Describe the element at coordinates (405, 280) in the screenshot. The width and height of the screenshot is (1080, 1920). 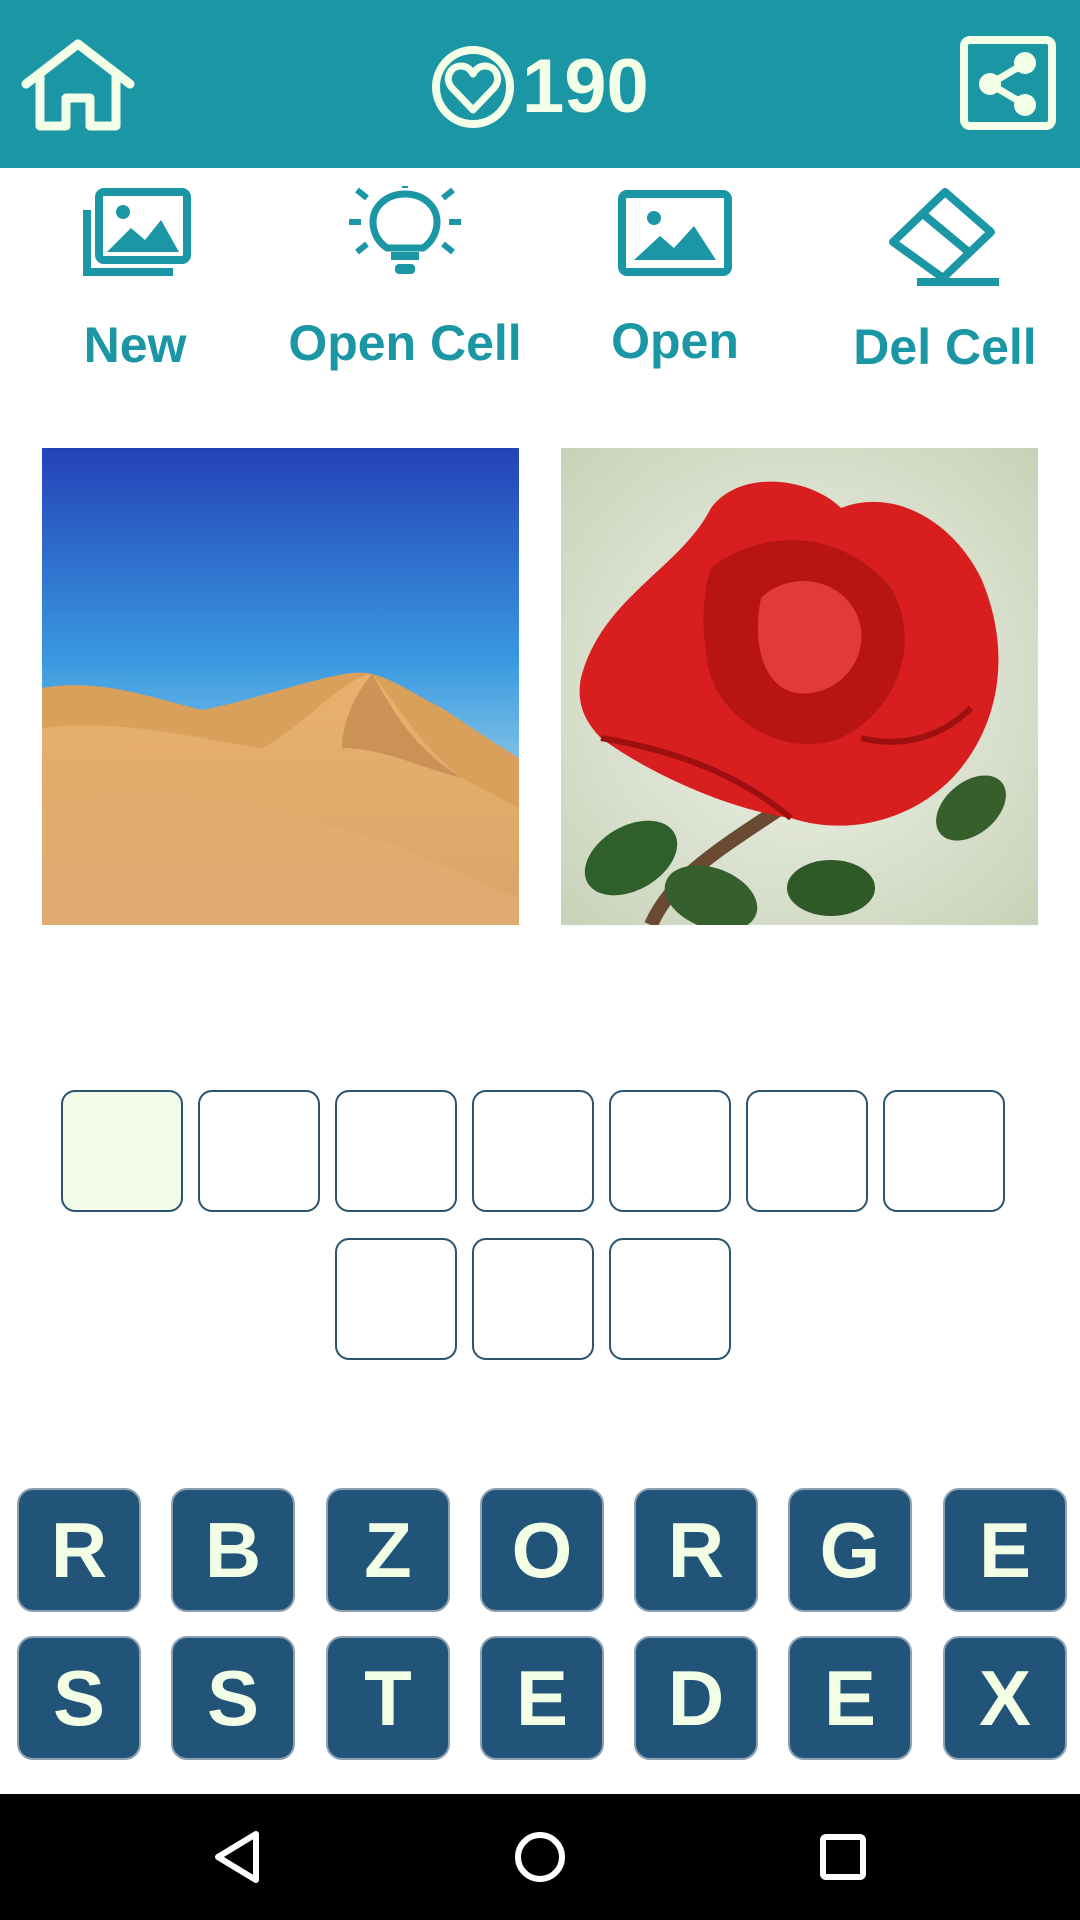
I see `open-cell-button: Open Cell` at that location.